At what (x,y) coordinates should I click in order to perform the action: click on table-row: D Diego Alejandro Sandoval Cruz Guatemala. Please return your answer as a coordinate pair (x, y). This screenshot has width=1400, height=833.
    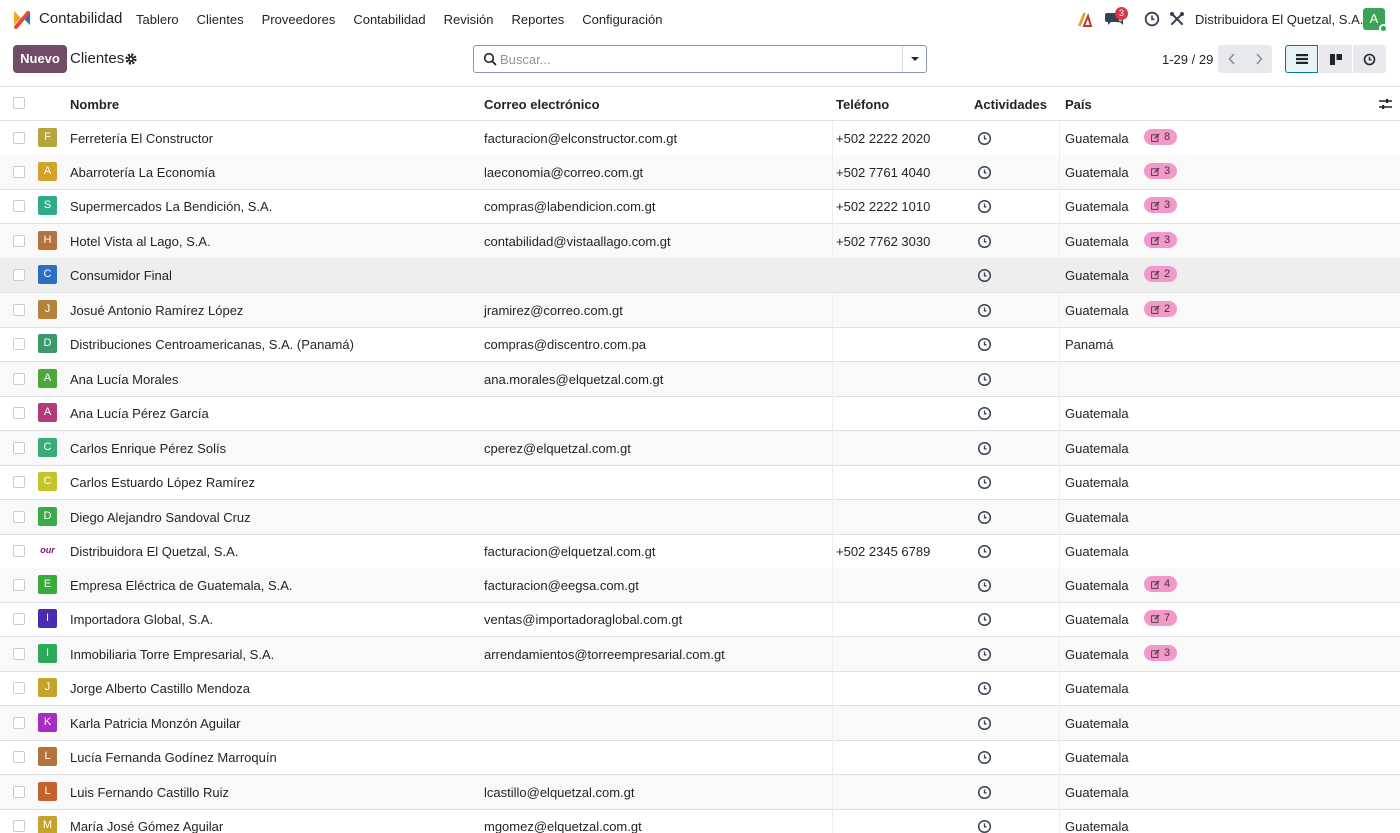
    Looking at the image, I should click on (700, 517).